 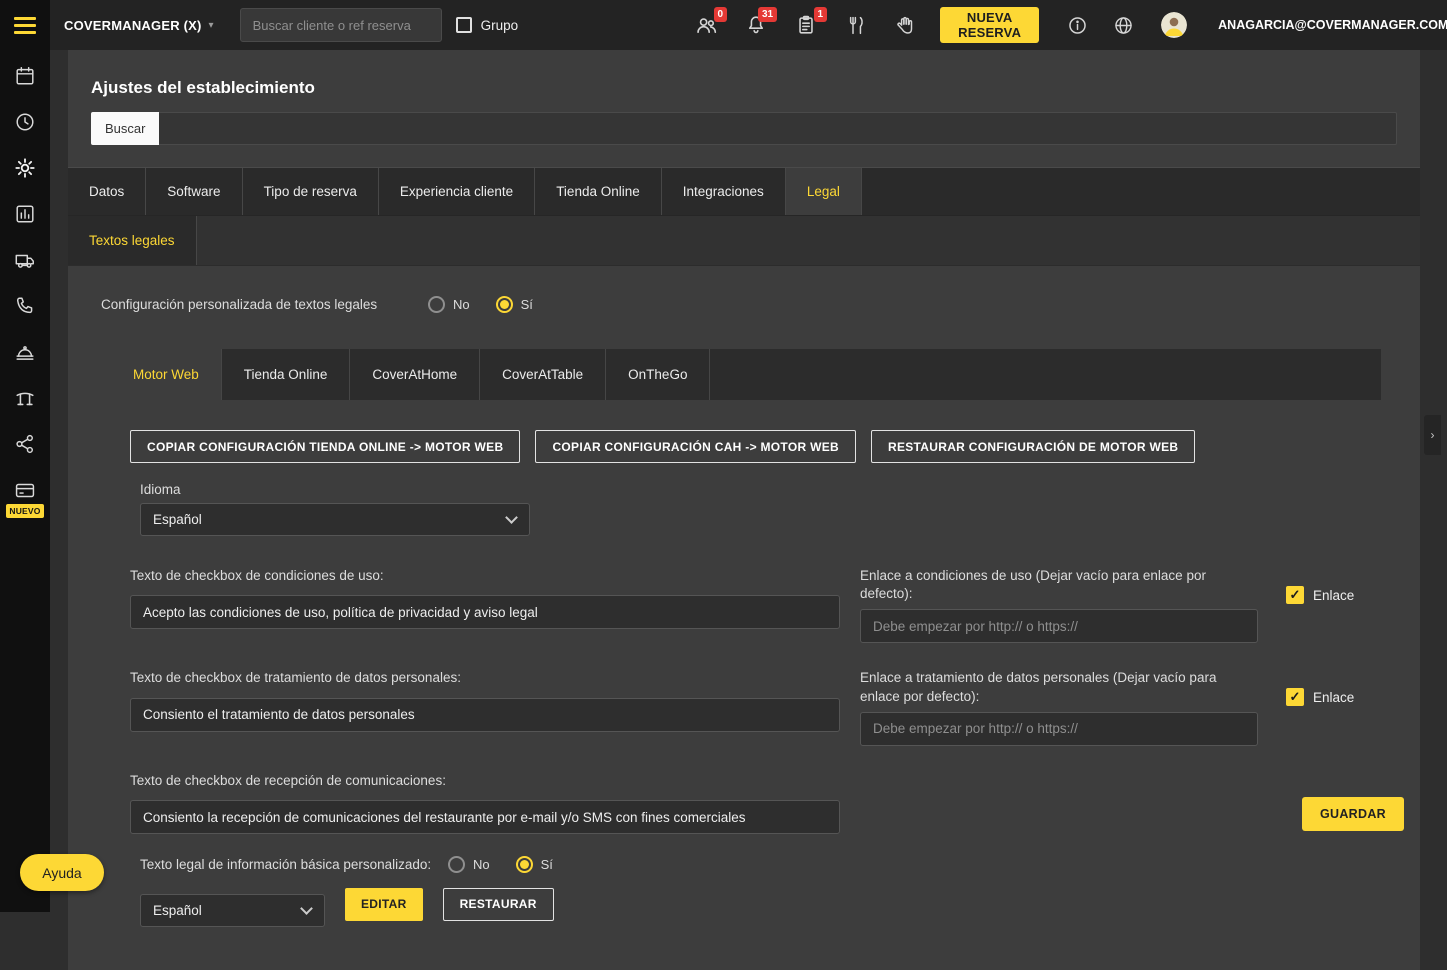 I want to click on info-icon, so click(x=1077, y=25).